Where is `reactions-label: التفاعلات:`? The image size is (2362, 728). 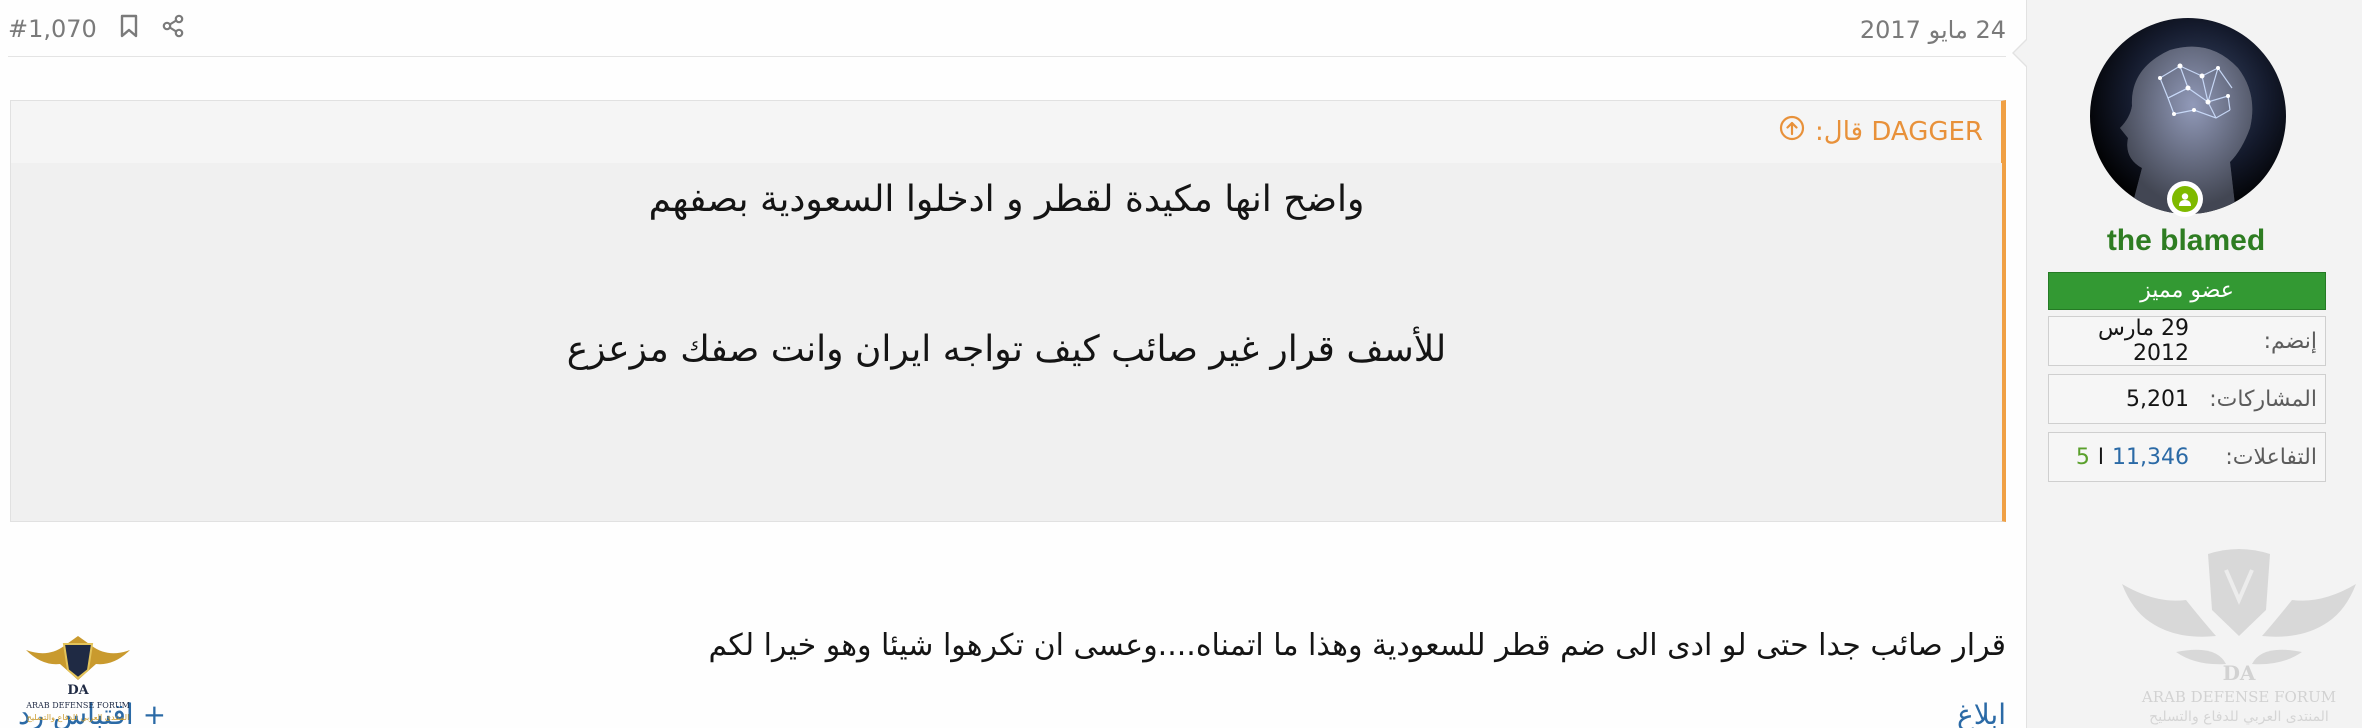 reactions-label: التفاعلات: is located at coordinates (2271, 457).